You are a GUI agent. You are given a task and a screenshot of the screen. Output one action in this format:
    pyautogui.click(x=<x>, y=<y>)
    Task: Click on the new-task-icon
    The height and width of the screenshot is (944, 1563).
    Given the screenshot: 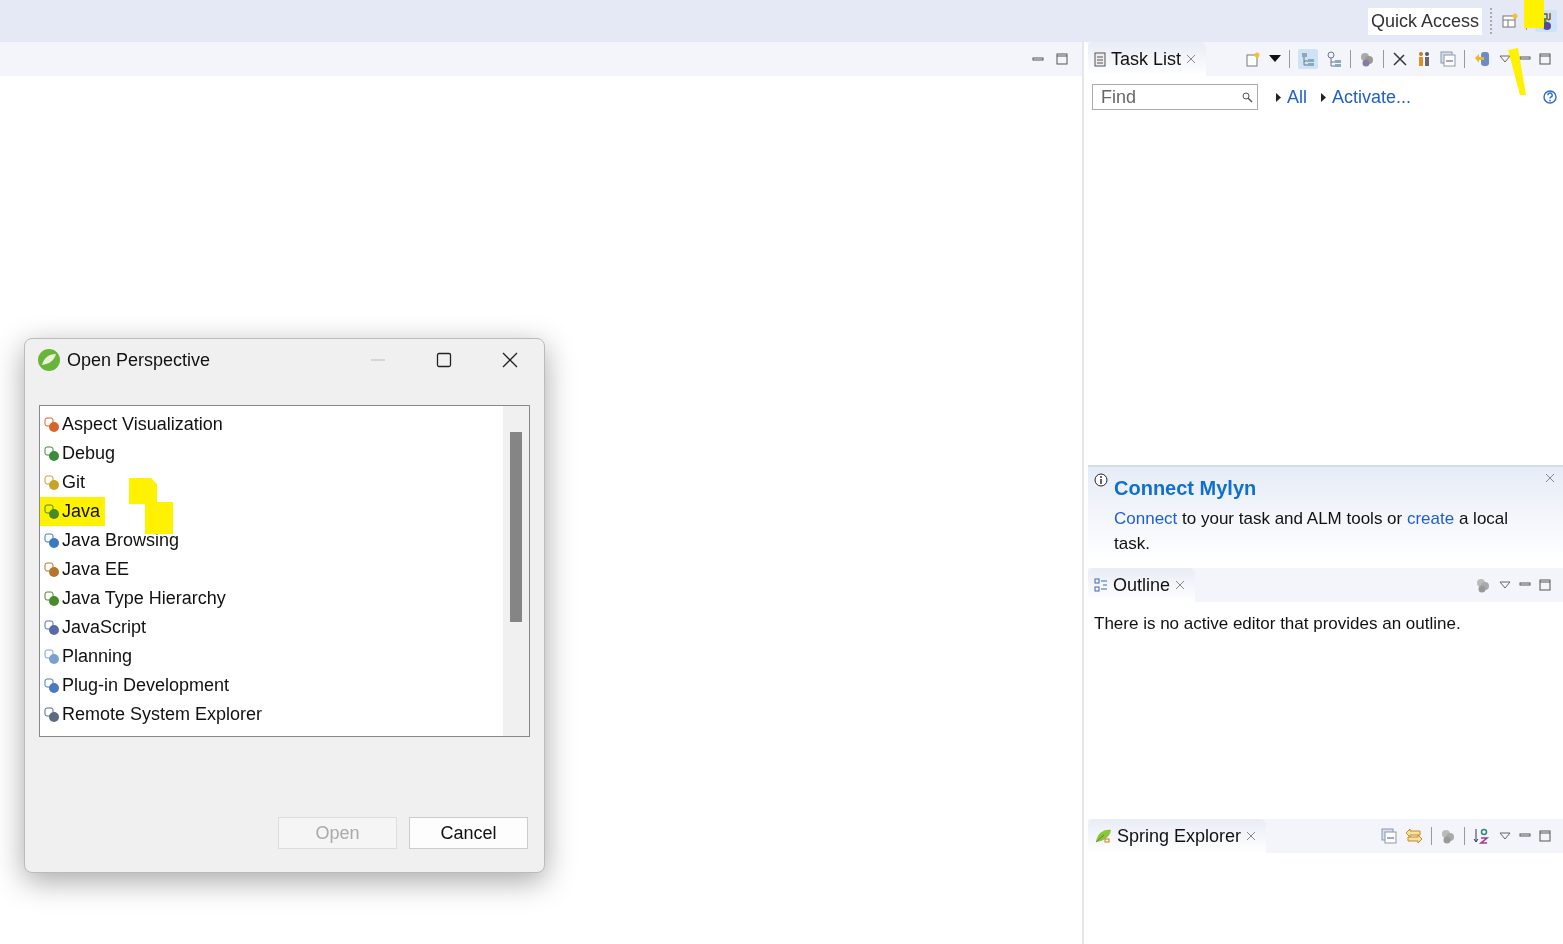 What is the action you would take?
    pyautogui.click(x=1253, y=59)
    